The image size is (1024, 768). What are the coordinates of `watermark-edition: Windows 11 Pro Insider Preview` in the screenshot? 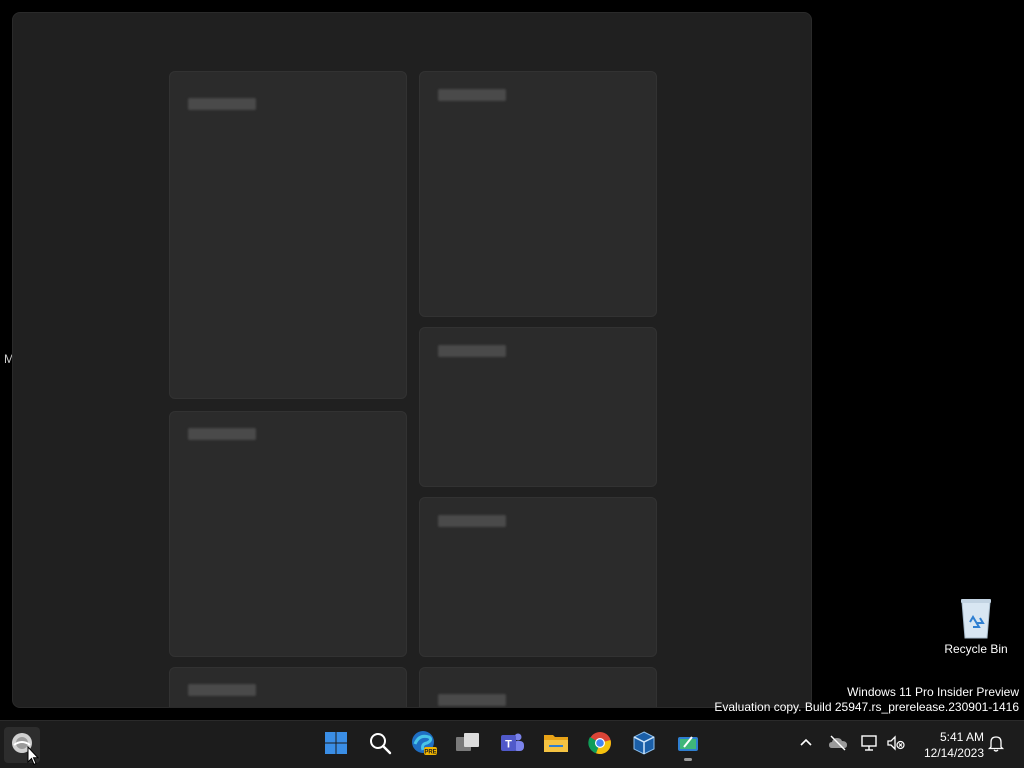 It's located at (933, 692).